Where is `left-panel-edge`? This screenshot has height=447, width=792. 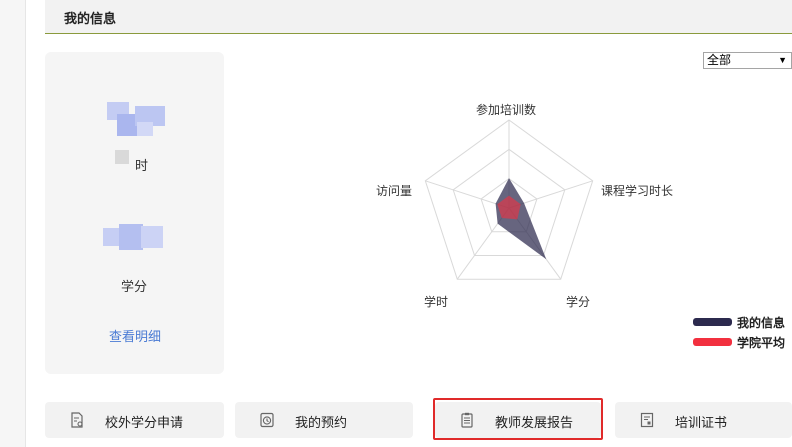
left-panel-edge is located at coordinates (13, 223).